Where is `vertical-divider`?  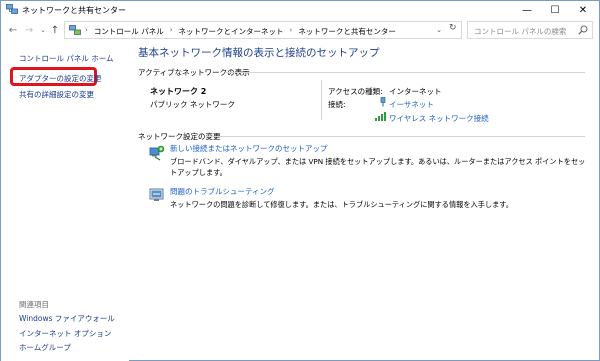 vertical-divider is located at coordinates (321, 100).